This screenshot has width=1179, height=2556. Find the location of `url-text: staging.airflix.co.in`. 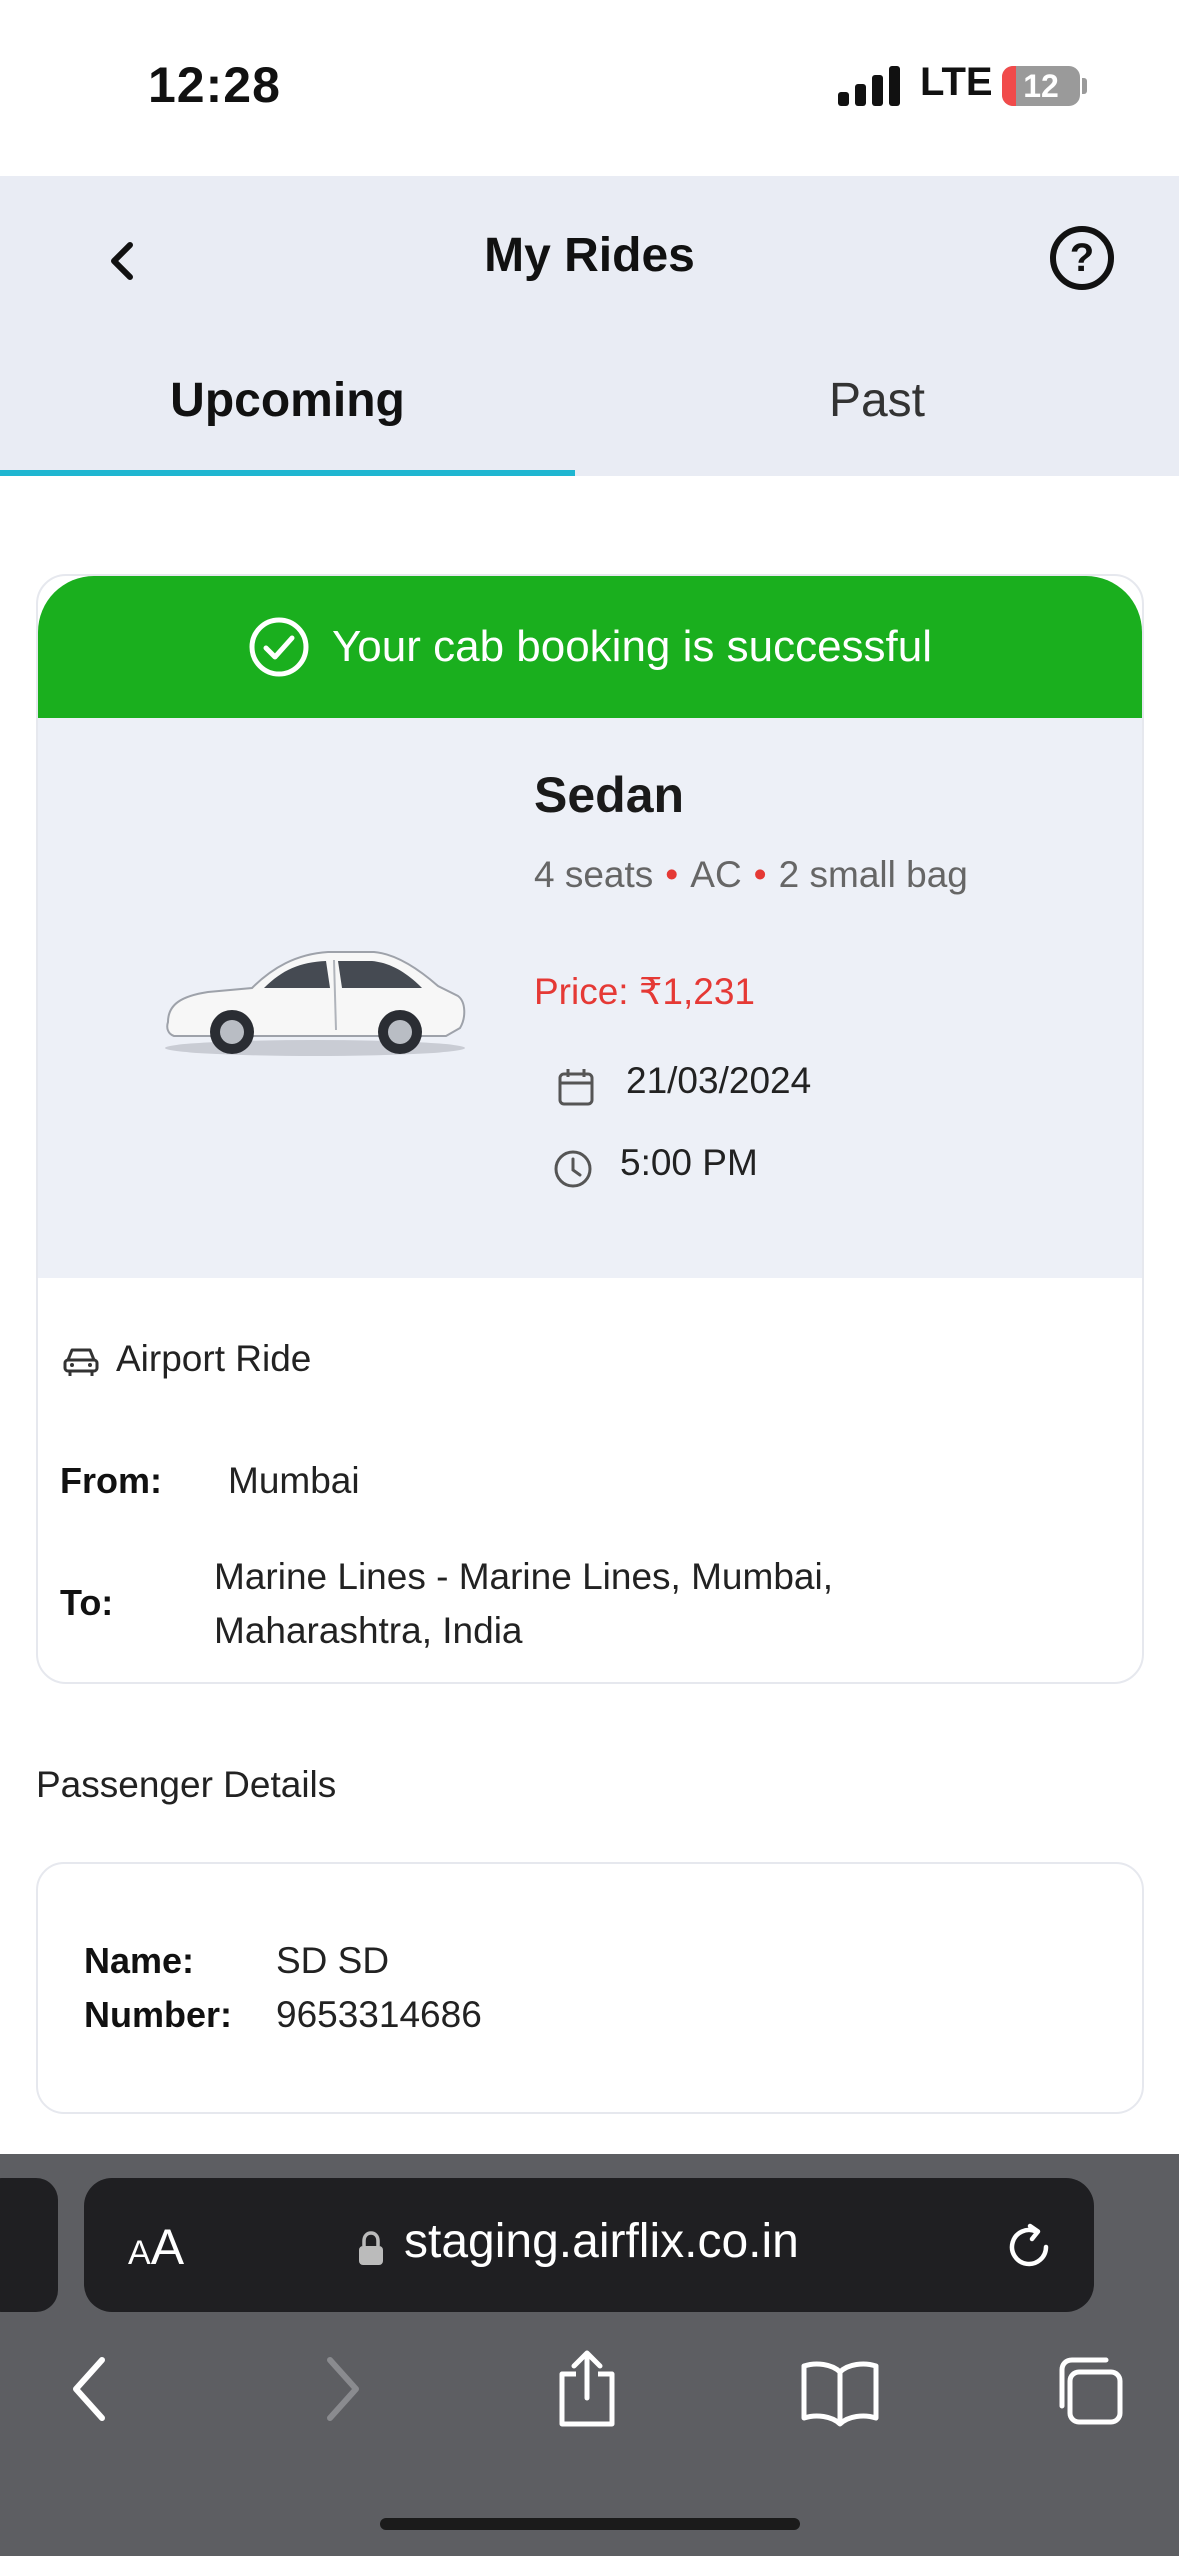

url-text: staging.airflix.co.in is located at coordinates (601, 2241).